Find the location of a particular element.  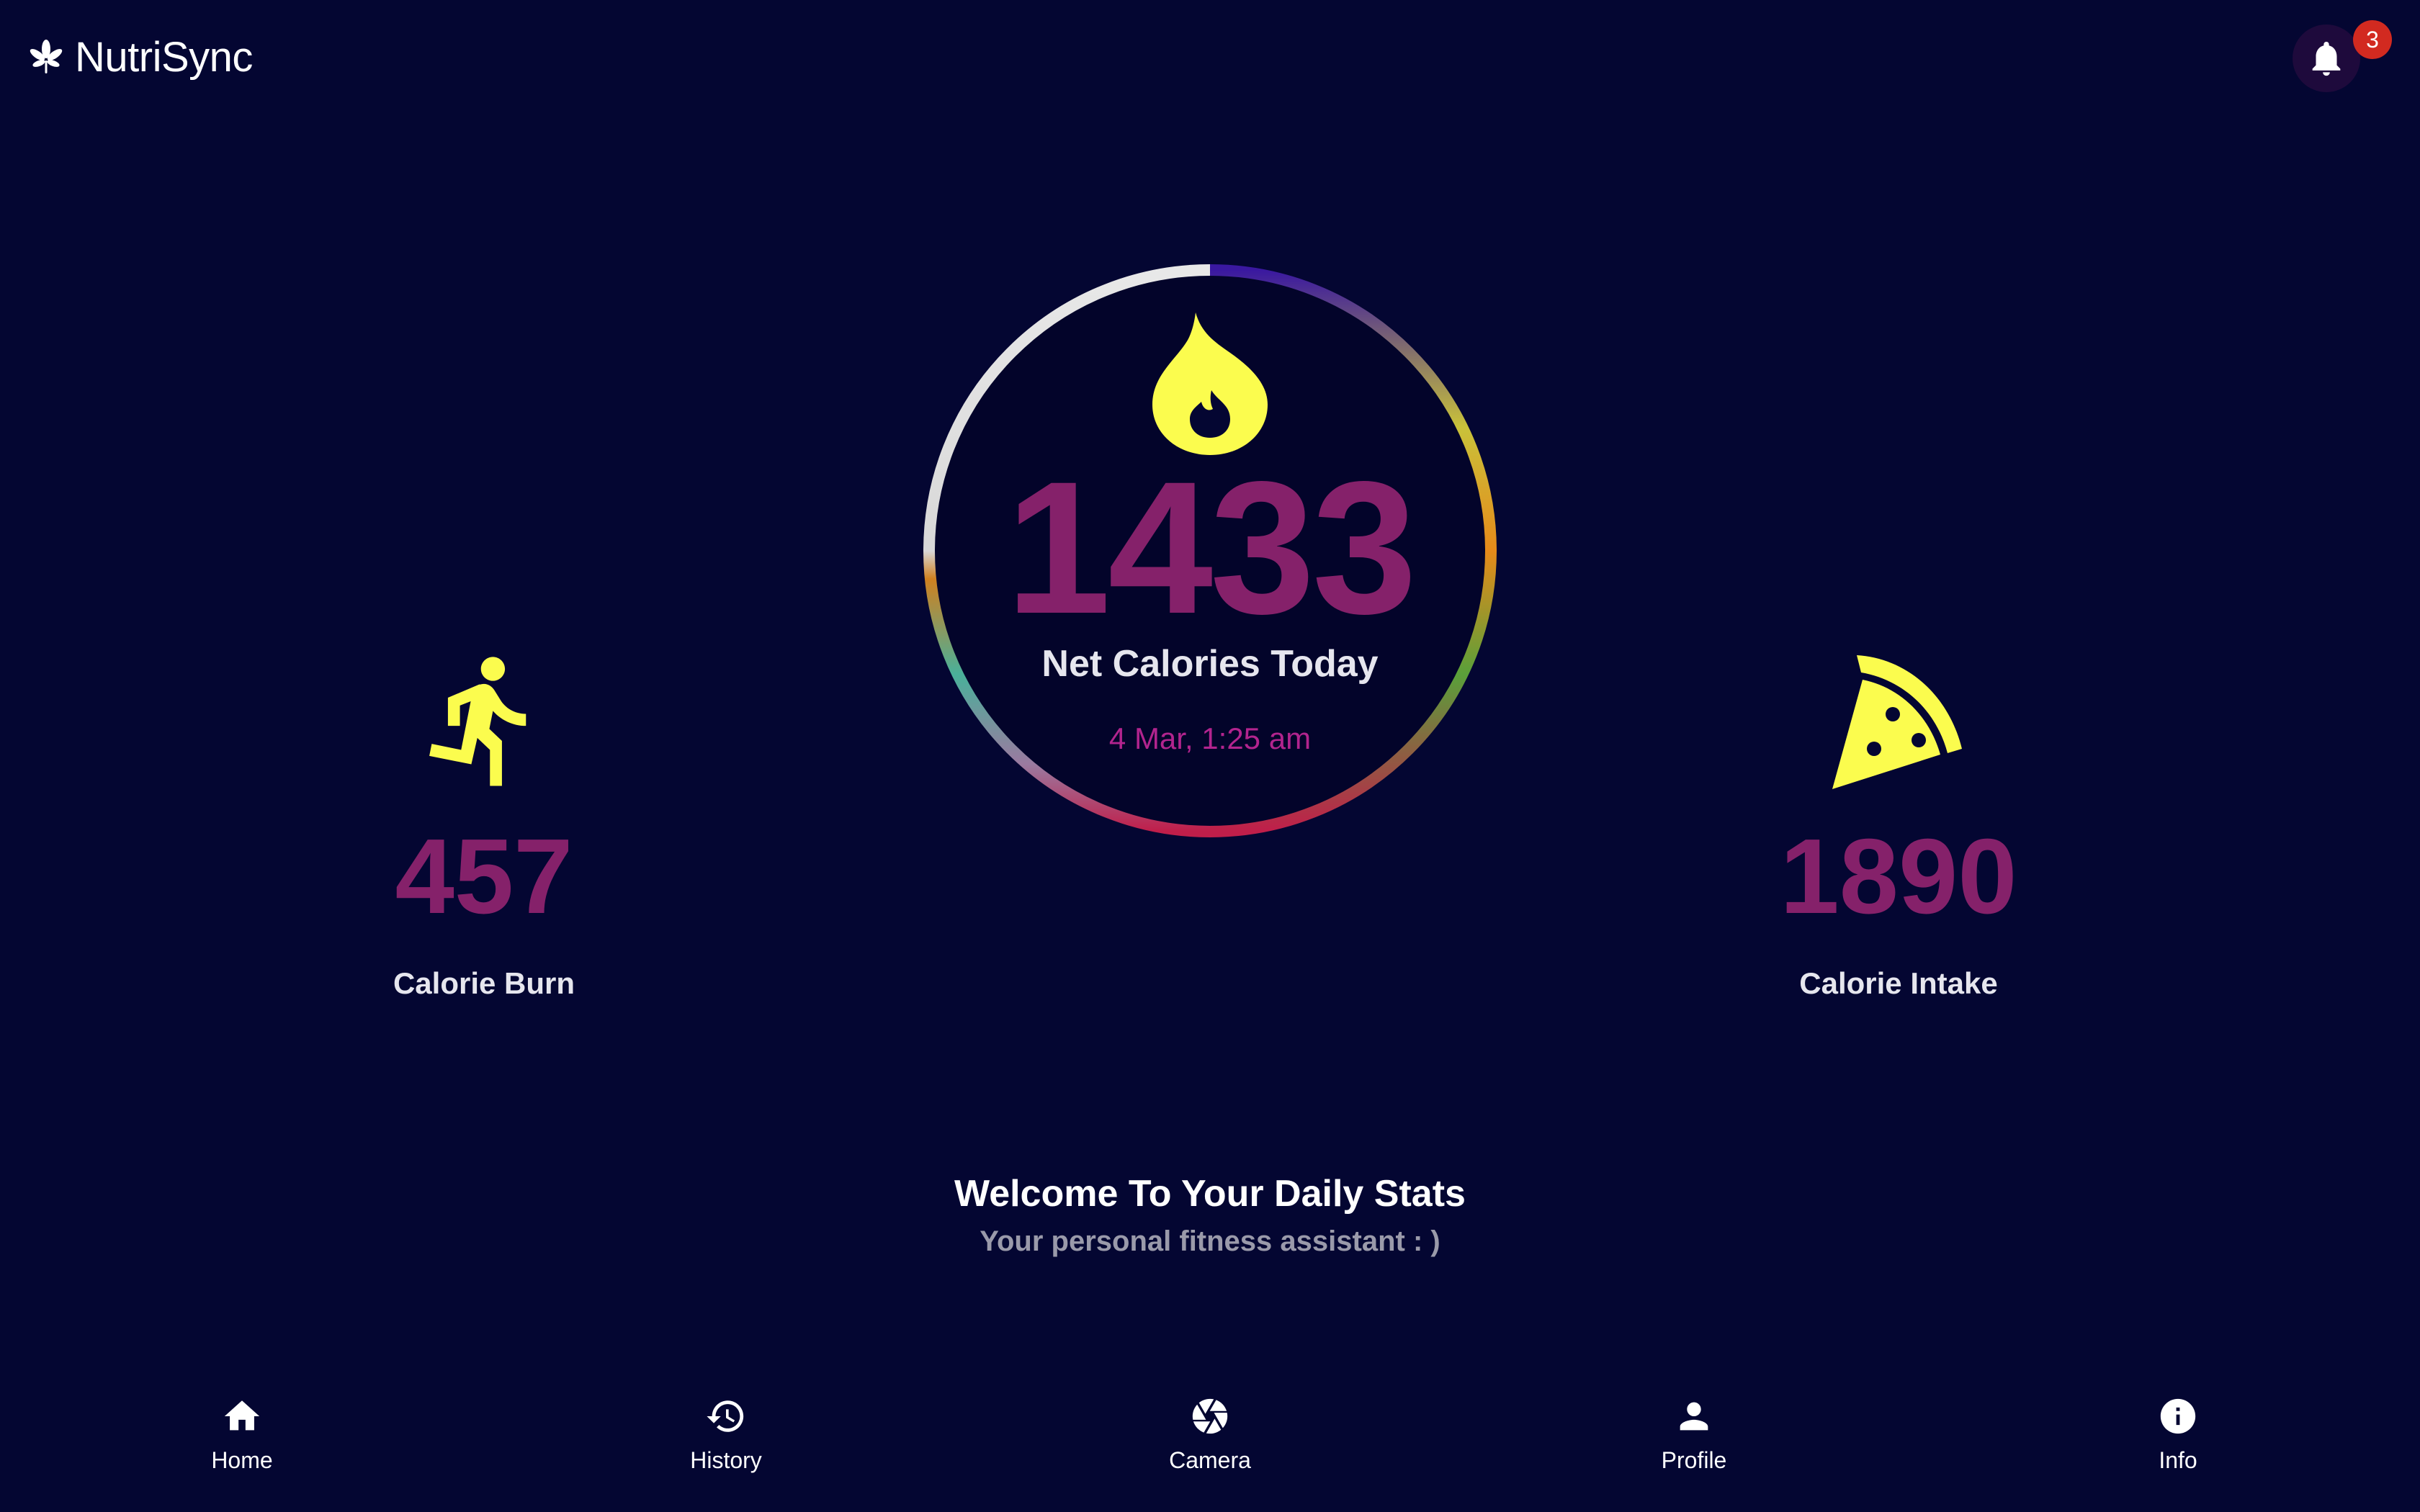

leaf-icon is located at coordinates (46, 57).